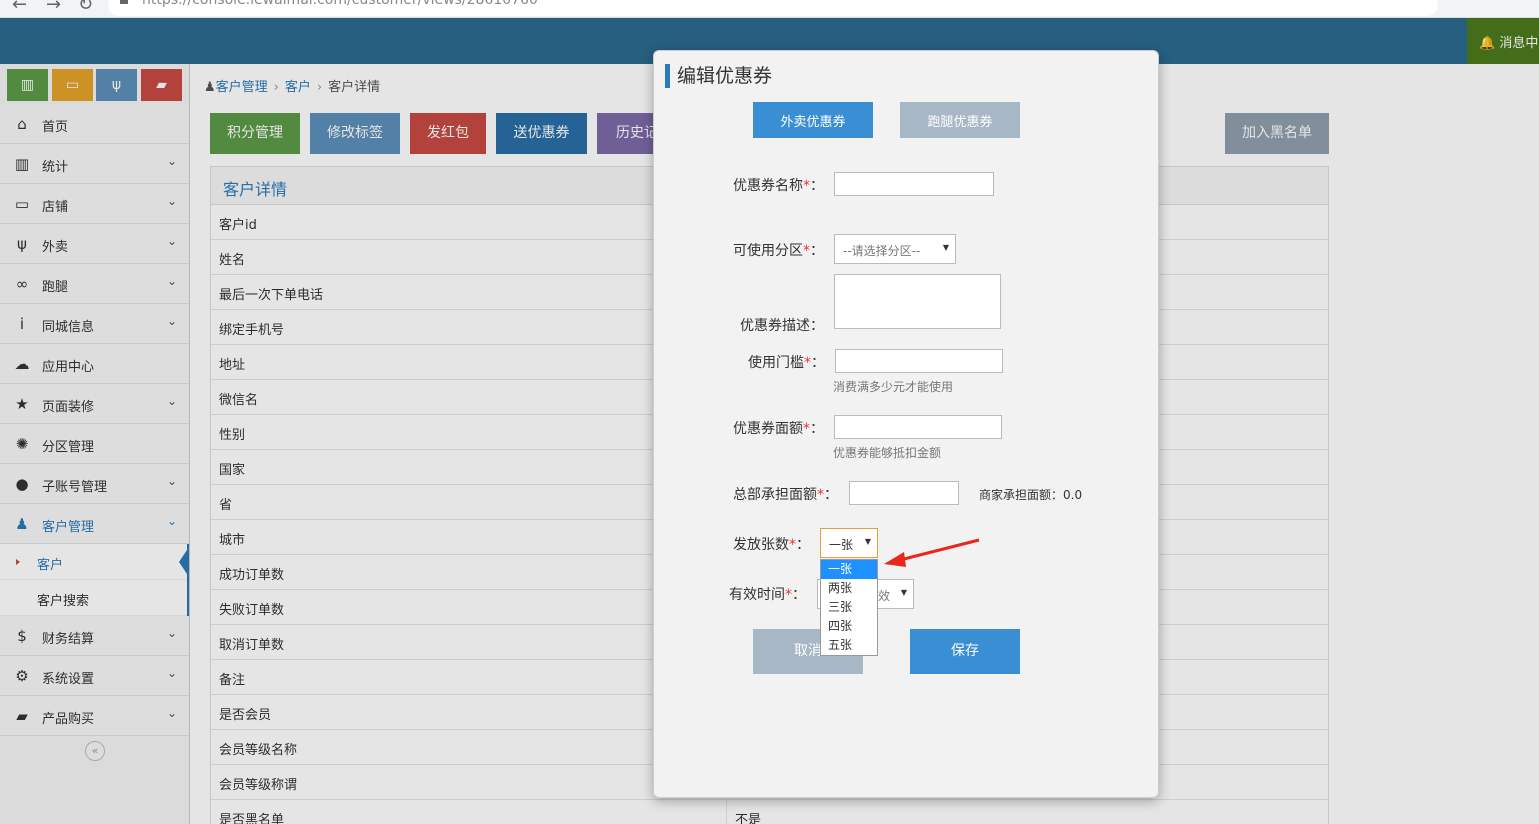  Describe the element at coordinates (904, 493) in the screenshot. I see `hq-amount-input` at that location.